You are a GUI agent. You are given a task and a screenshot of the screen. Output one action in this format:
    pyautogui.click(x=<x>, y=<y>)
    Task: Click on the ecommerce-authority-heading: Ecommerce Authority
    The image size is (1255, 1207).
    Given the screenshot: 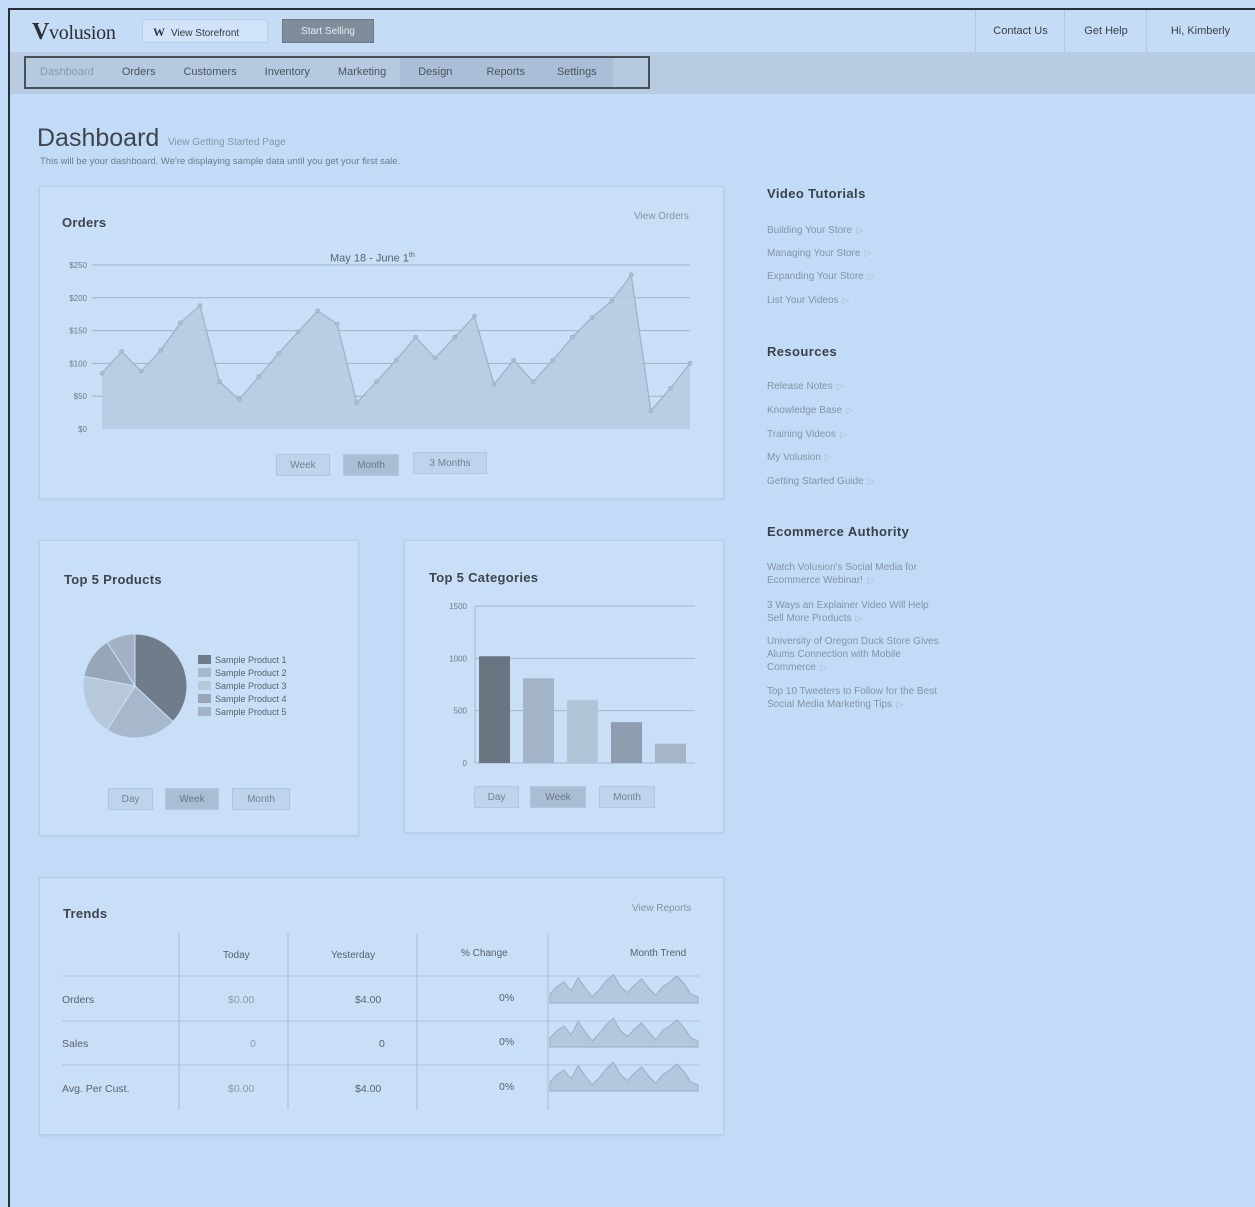 What is the action you would take?
    pyautogui.click(x=838, y=531)
    